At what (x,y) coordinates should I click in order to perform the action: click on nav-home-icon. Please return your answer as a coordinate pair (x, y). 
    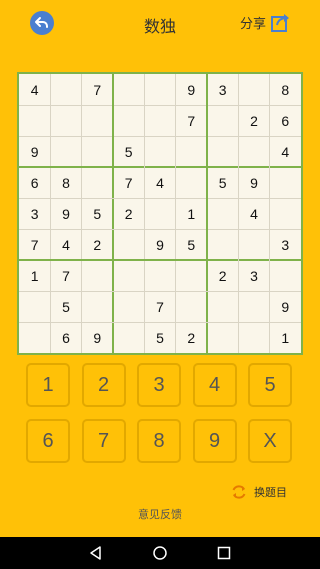
    Looking at the image, I should click on (160, 553).